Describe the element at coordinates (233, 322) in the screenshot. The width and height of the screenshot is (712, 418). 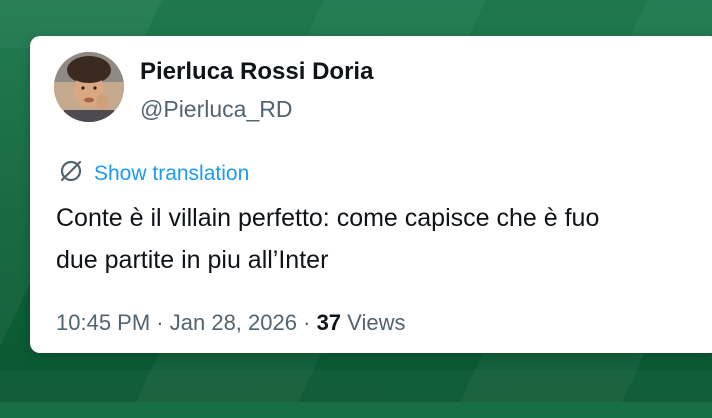
I see `tweet-date: Jan 28, 2026` at that location.